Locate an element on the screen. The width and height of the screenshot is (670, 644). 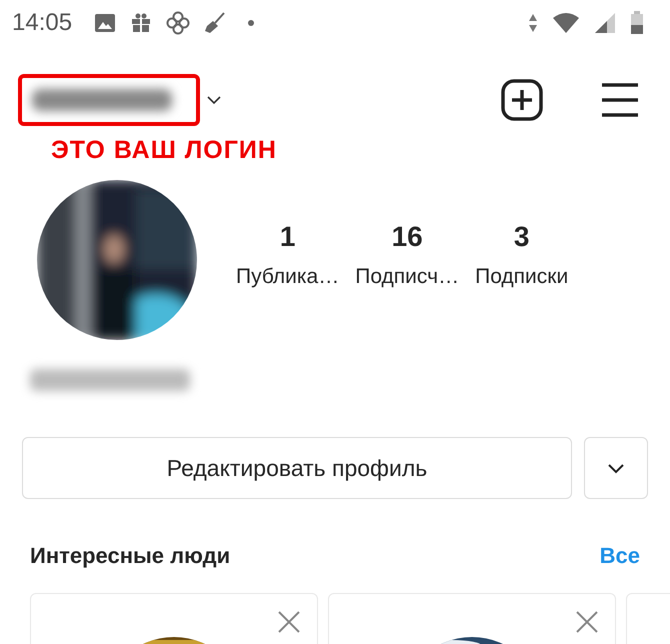
signal-icon is located at coordinates (605, 23).